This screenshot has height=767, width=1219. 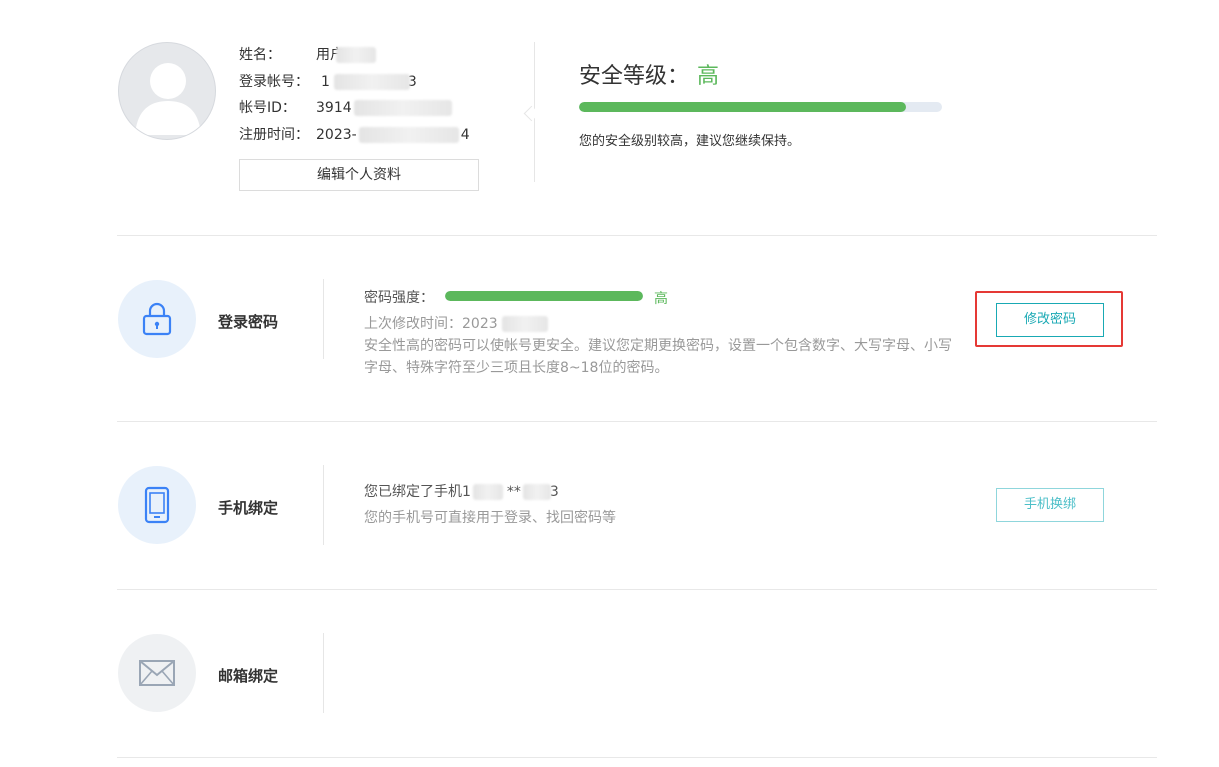 I want to click on profile-account-value-start: 1, so click(x=325, y=82).